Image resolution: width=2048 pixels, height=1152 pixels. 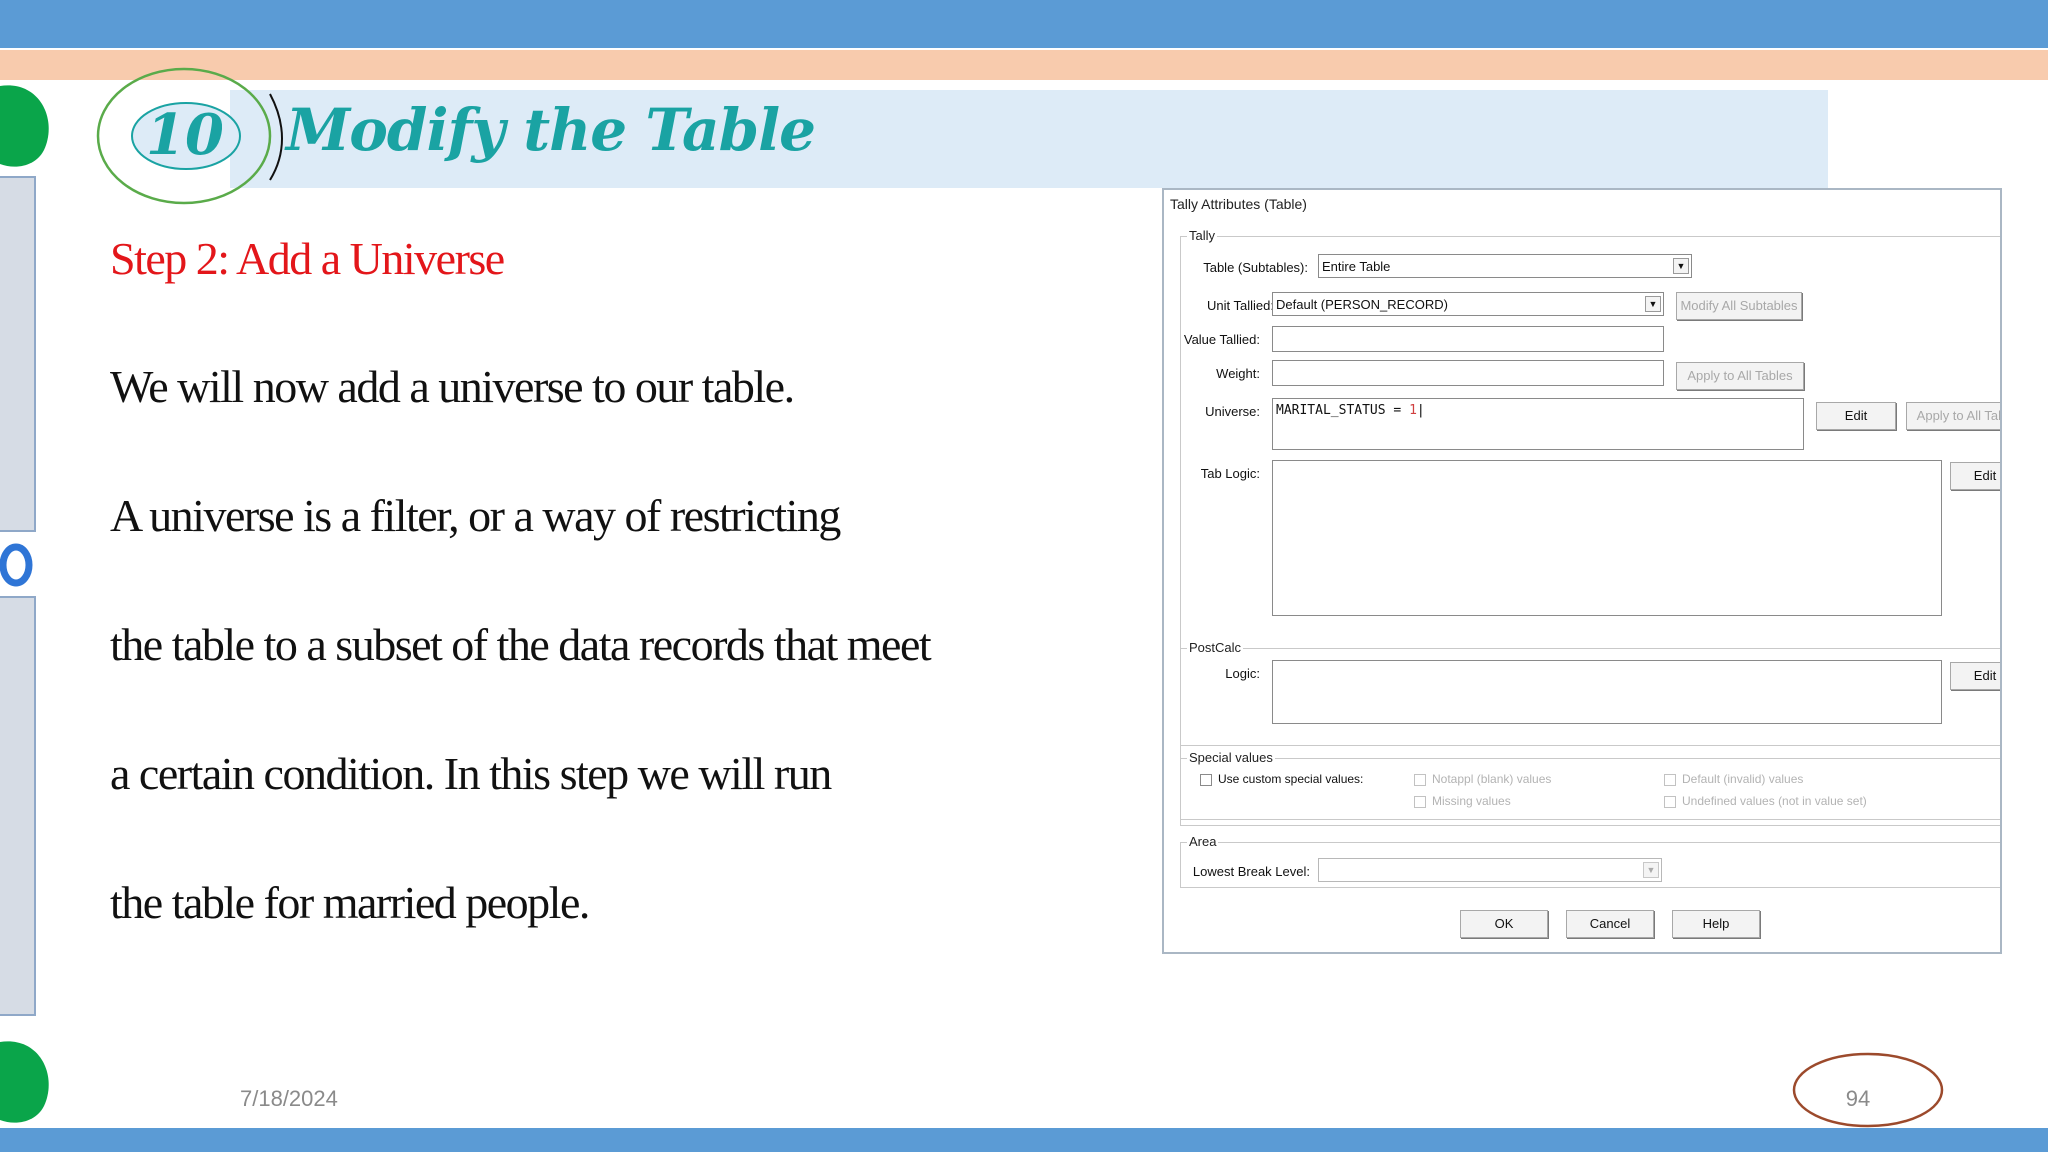 I want to click on cancel-button: Cancel, so click(x=1610, y=924).